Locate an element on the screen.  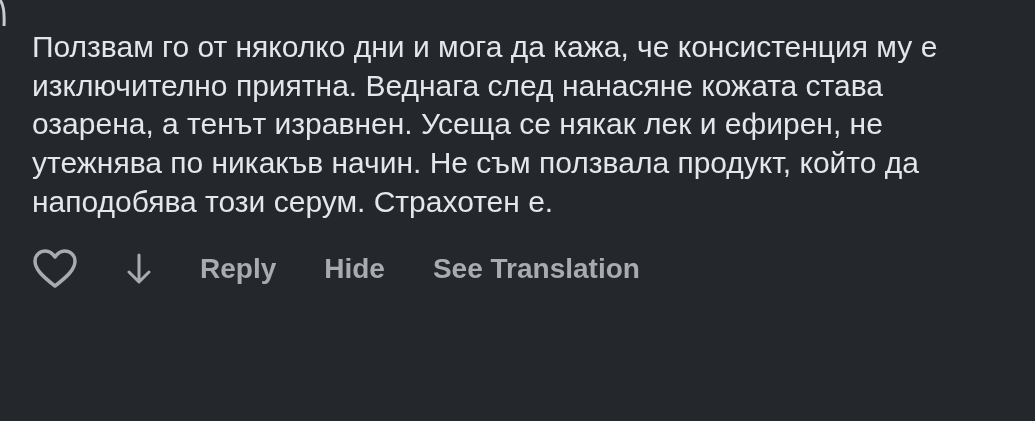
thread-line is located at coordinates (3, 13).